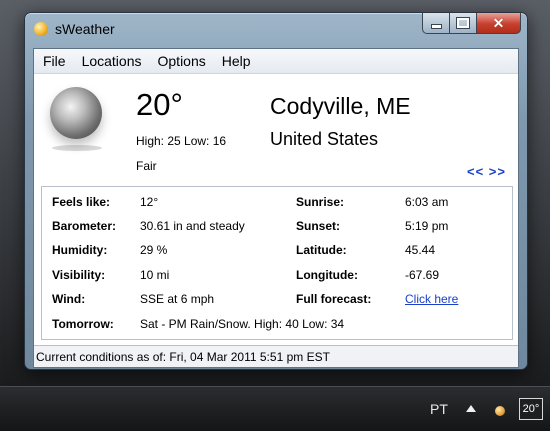  What do you see at coordinates (79, 275) in the screenshot?
I see `visibility-label: Visibility:` at bounding box center [79, 275].